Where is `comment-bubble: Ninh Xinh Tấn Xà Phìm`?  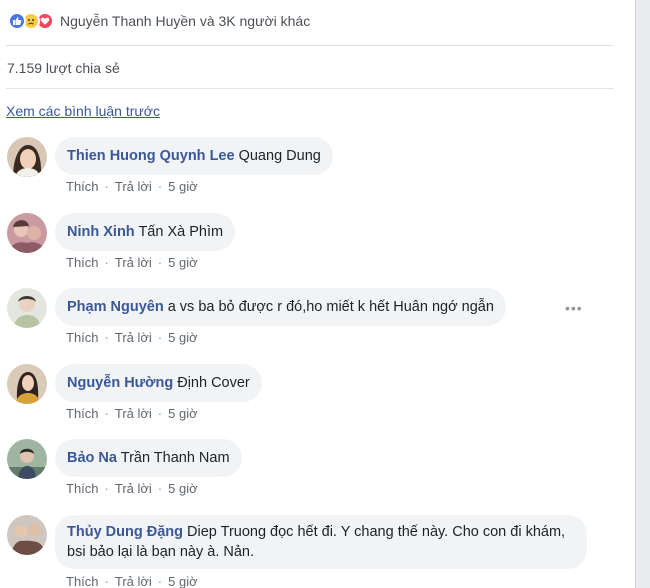 comment-bubble: Ninh Xinh Tấn Xà Phìm is located at coordinates (145, 232).